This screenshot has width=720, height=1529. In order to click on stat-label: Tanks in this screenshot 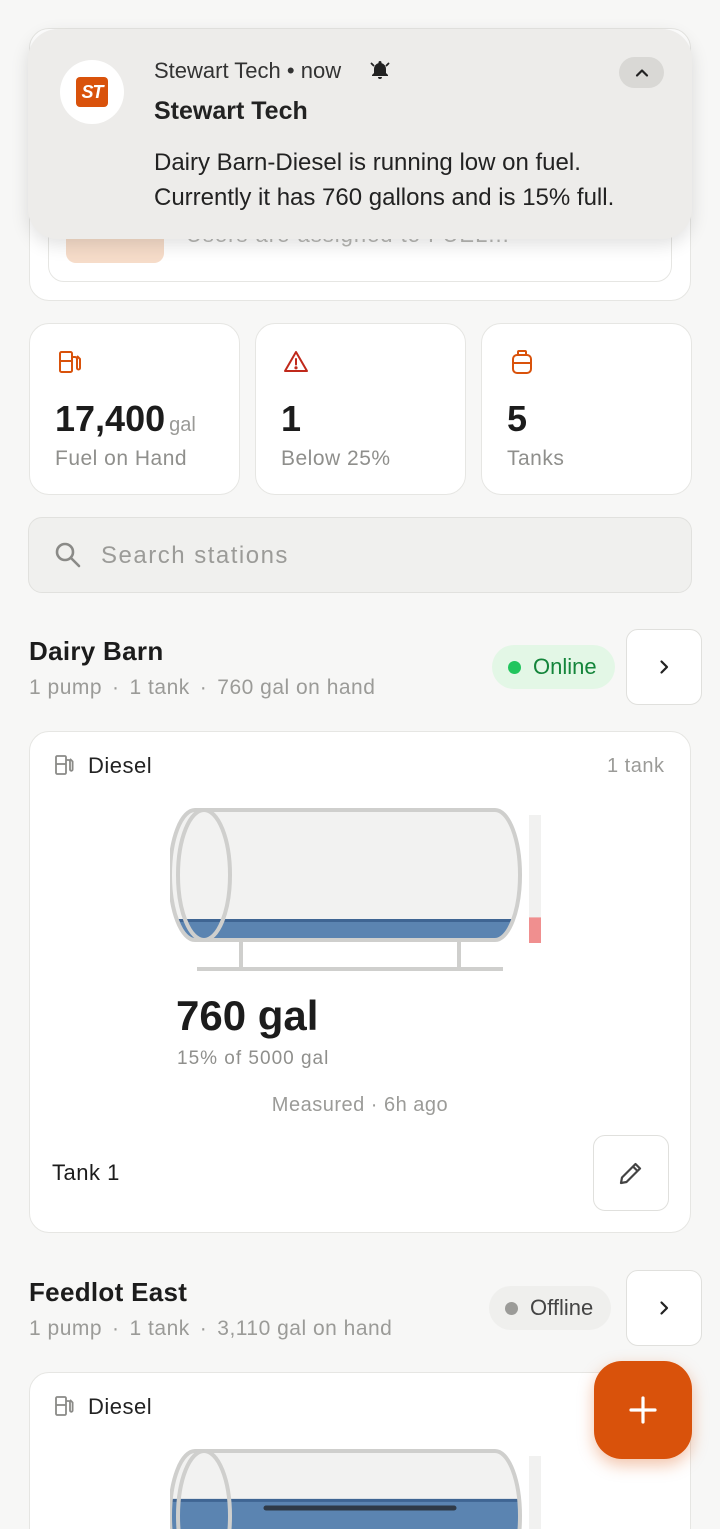, I will do `click(536, 458)`.